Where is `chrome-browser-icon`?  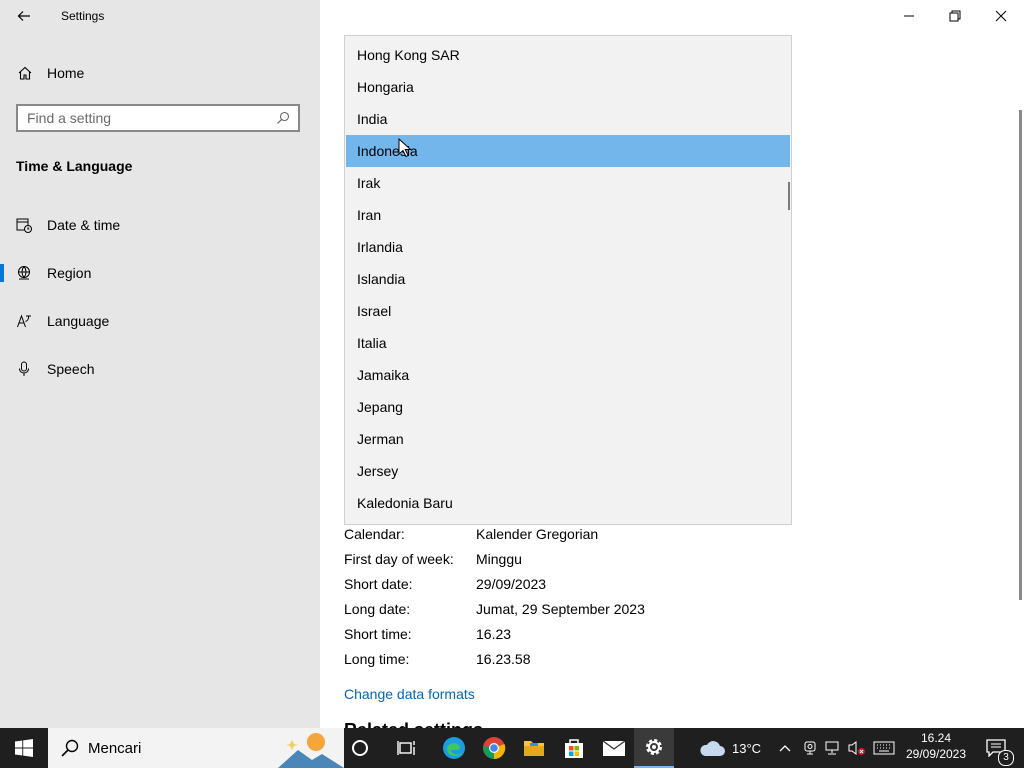 chrome-browser-icon is located at coordinates (494, 748).